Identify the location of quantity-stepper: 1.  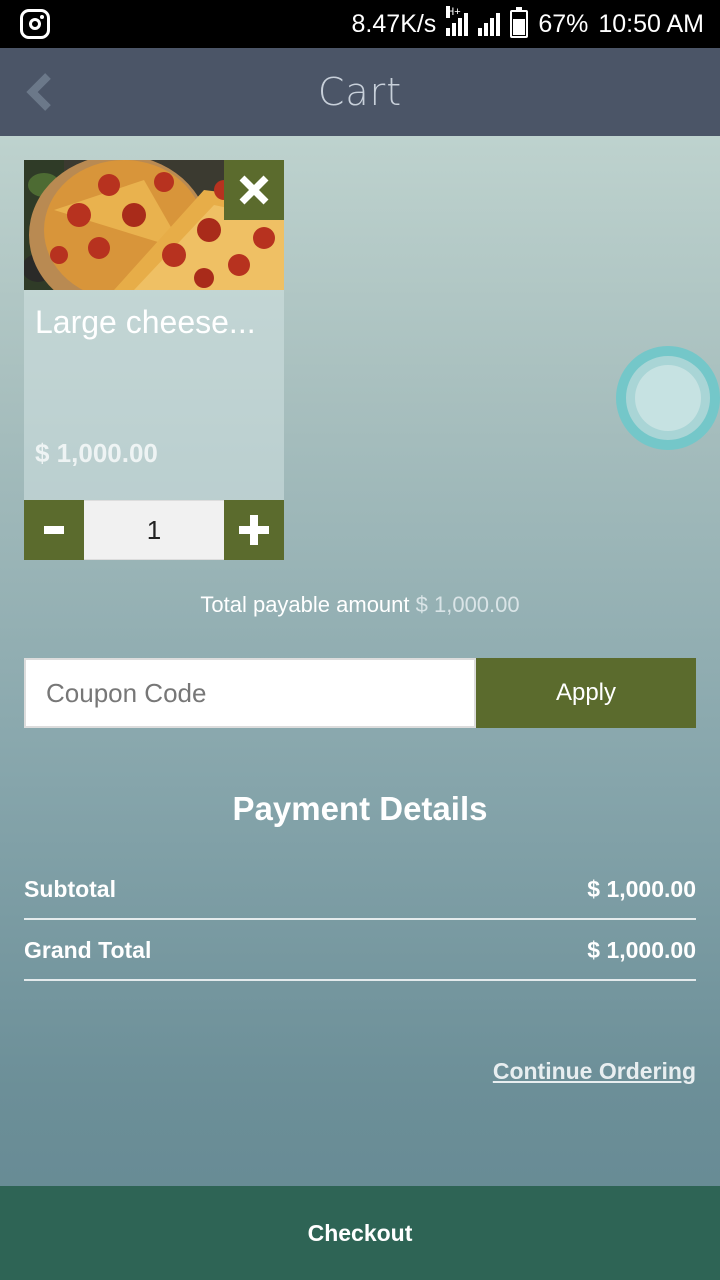
(154, 530).